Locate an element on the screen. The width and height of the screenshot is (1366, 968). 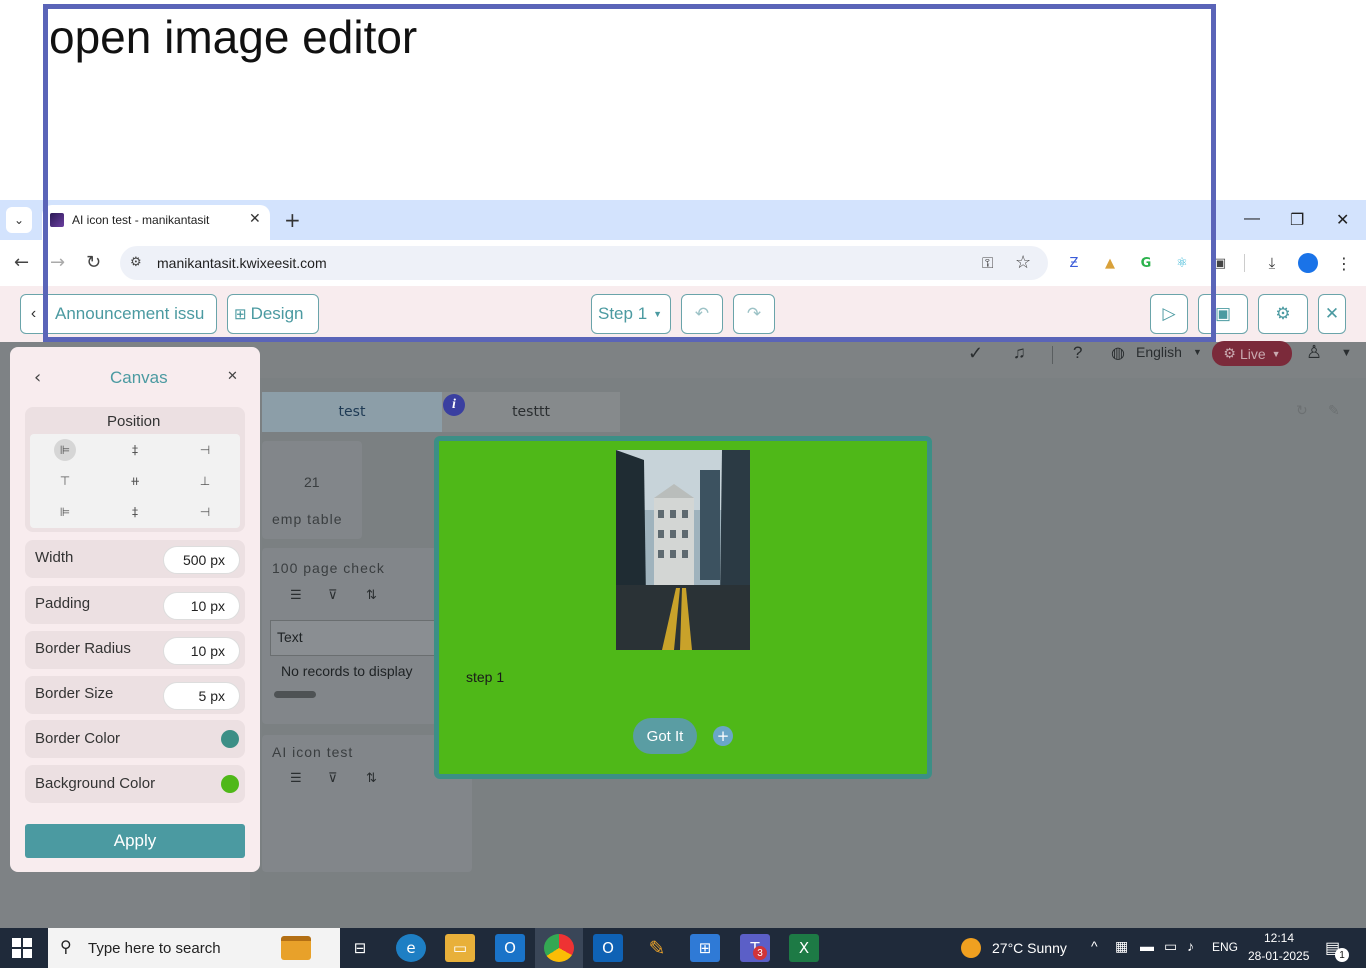
tray-network-icon: ▦ is located at coordinates (1121, 946).